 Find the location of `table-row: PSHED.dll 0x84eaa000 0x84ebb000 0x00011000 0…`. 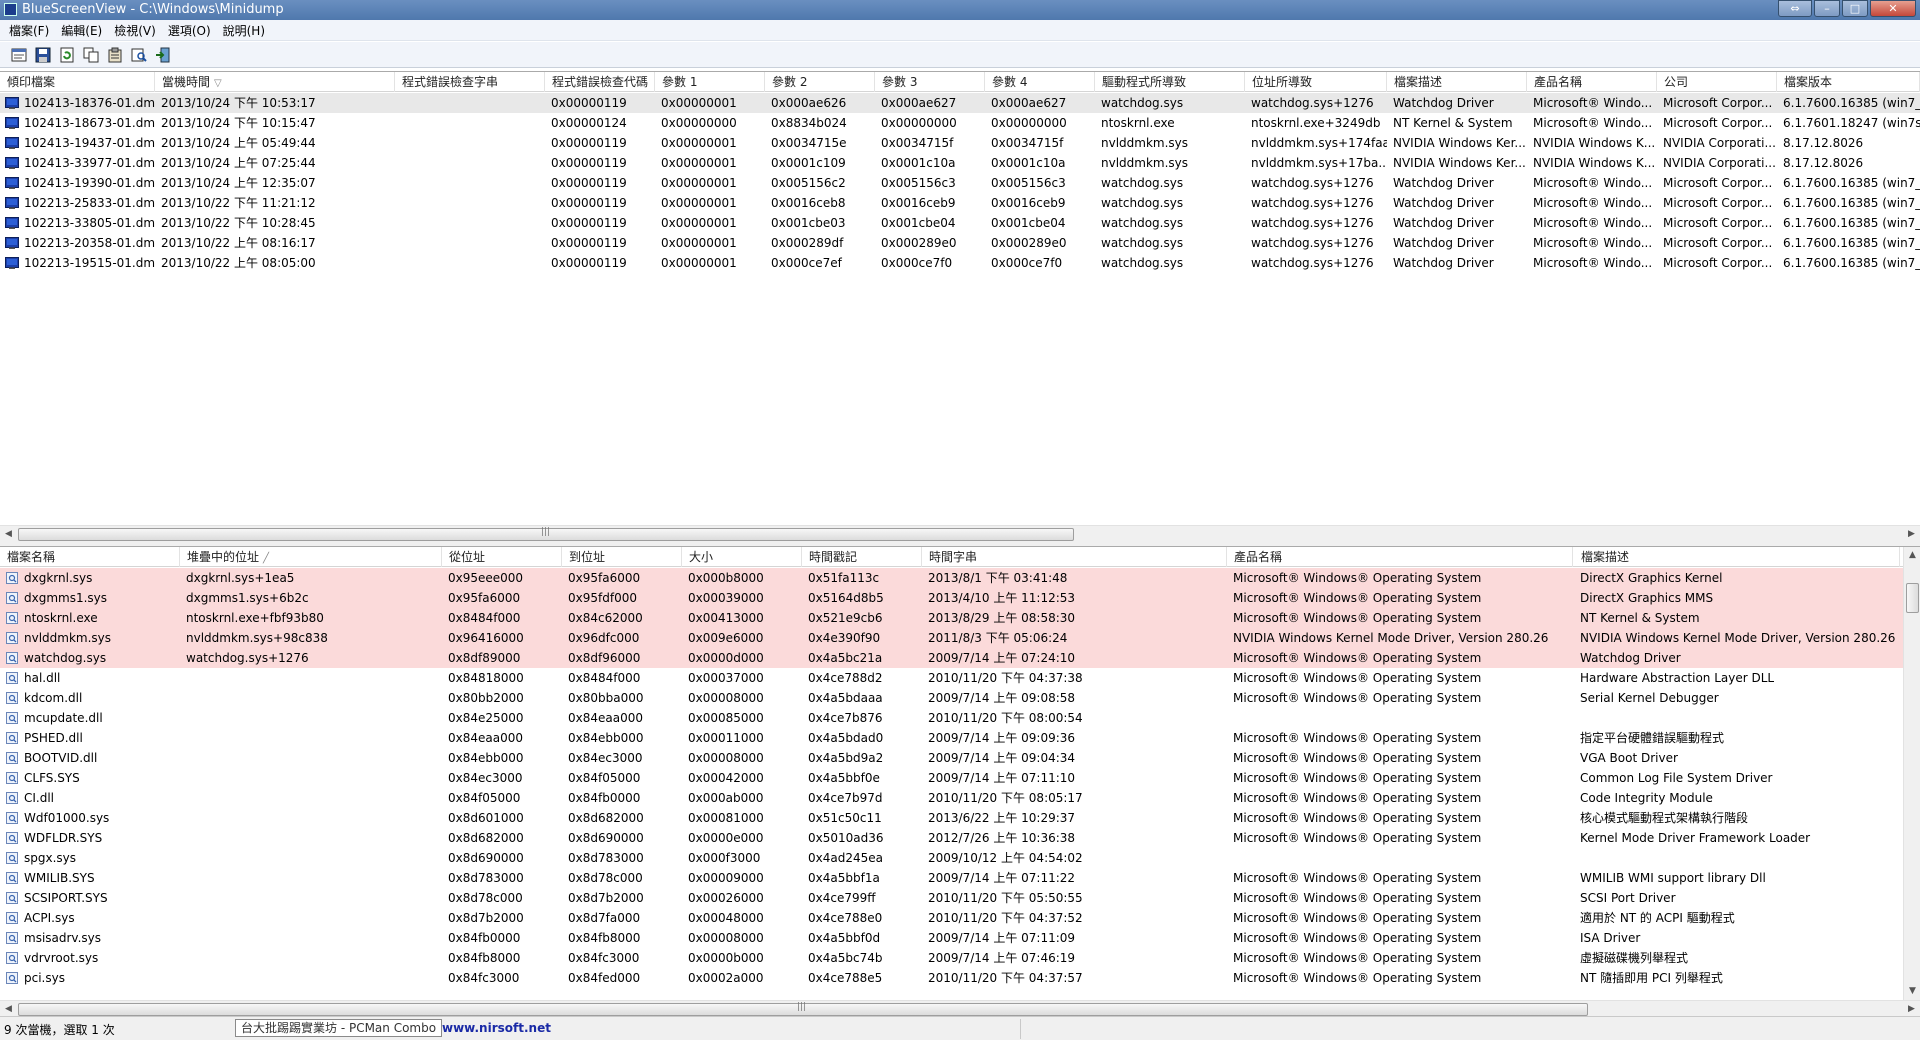

table-row: PSHED.dll 0x84eaa000 0x84ebb000 0x00011000 0… is located at coordinates (960, 738).